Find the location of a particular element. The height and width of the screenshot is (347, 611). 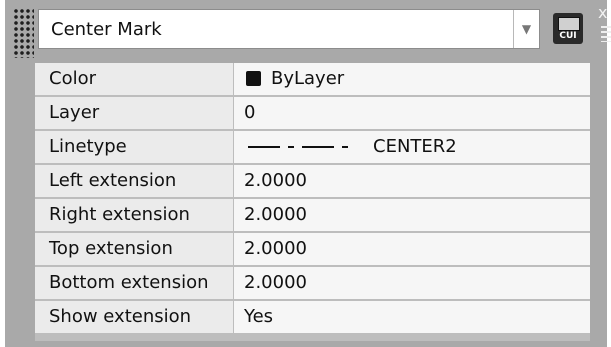

property-value-cell: ByLayer is located at coordinates (412, 79).